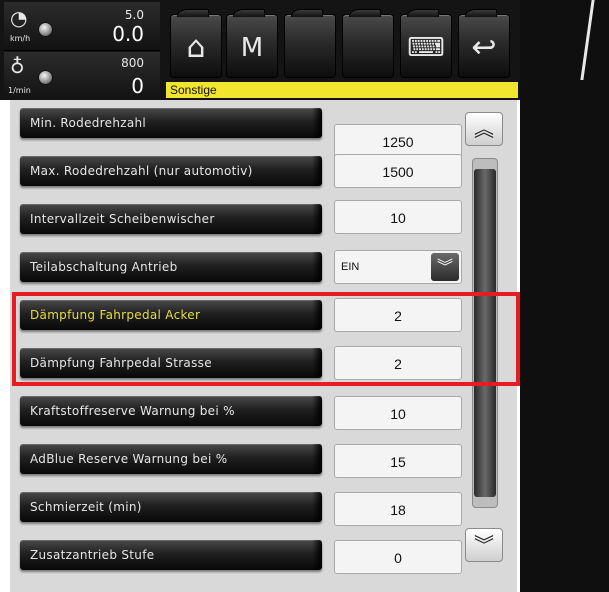 This screenshot has width=609, height=592. What do you see at coordinates (342, 90) in the screenshot?
I see `status-bar: Sonstige` at bounding box center [342, 90].